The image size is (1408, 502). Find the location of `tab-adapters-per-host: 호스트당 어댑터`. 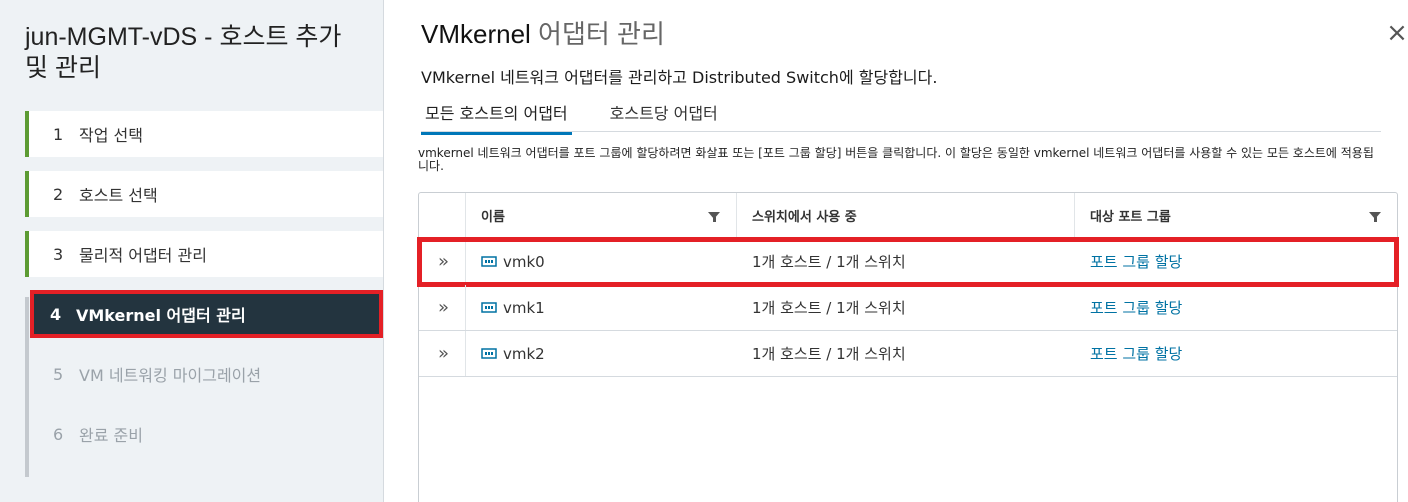

tab-adapters-per-host: 호스트당 어댑터 is located at coordinates (664, 116).